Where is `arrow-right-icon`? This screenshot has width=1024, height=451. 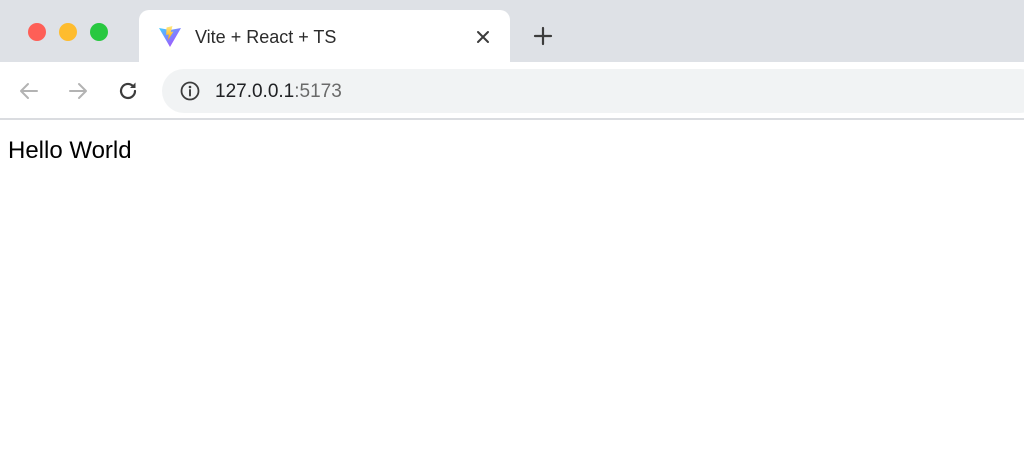 arrow-right-icon is located at coordinates (78, 91).